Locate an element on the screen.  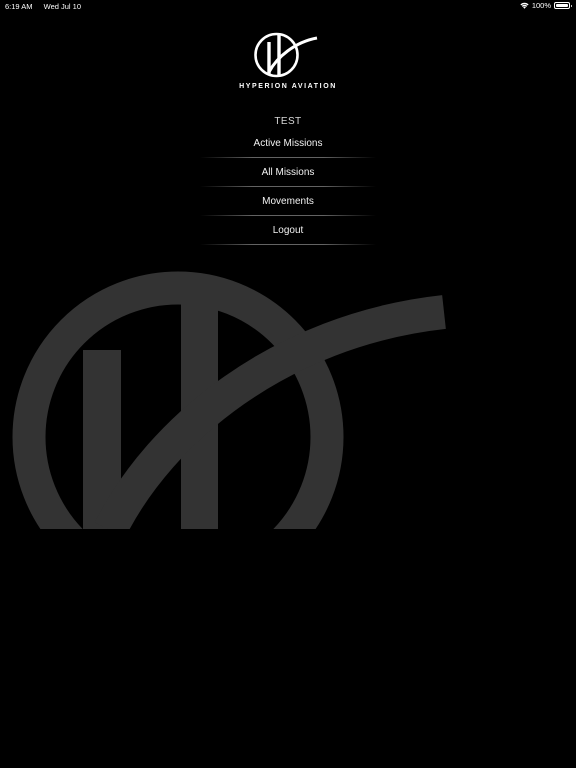
battery-percent: 100% is located at coordinates (541, 5).